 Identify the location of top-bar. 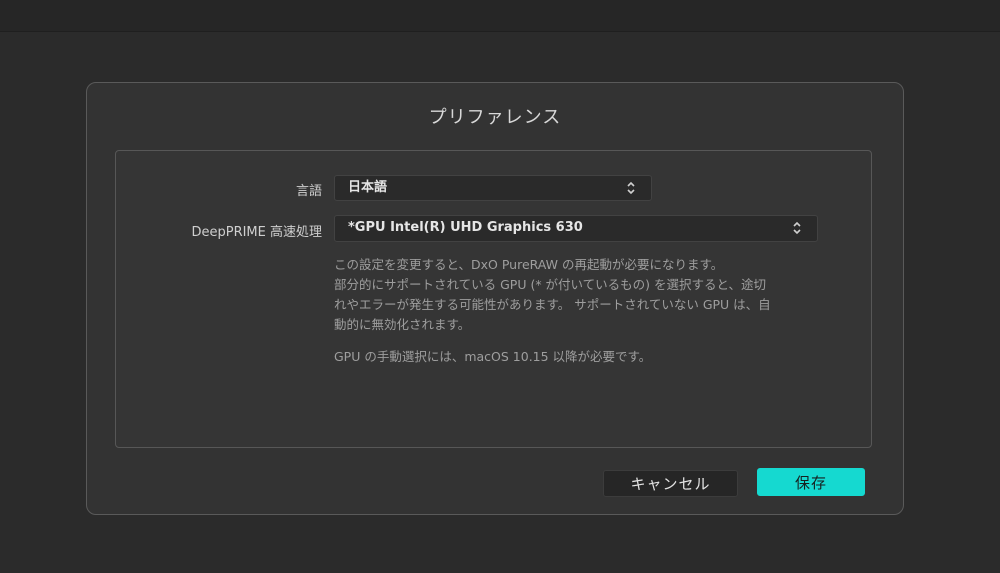
(500, 16).